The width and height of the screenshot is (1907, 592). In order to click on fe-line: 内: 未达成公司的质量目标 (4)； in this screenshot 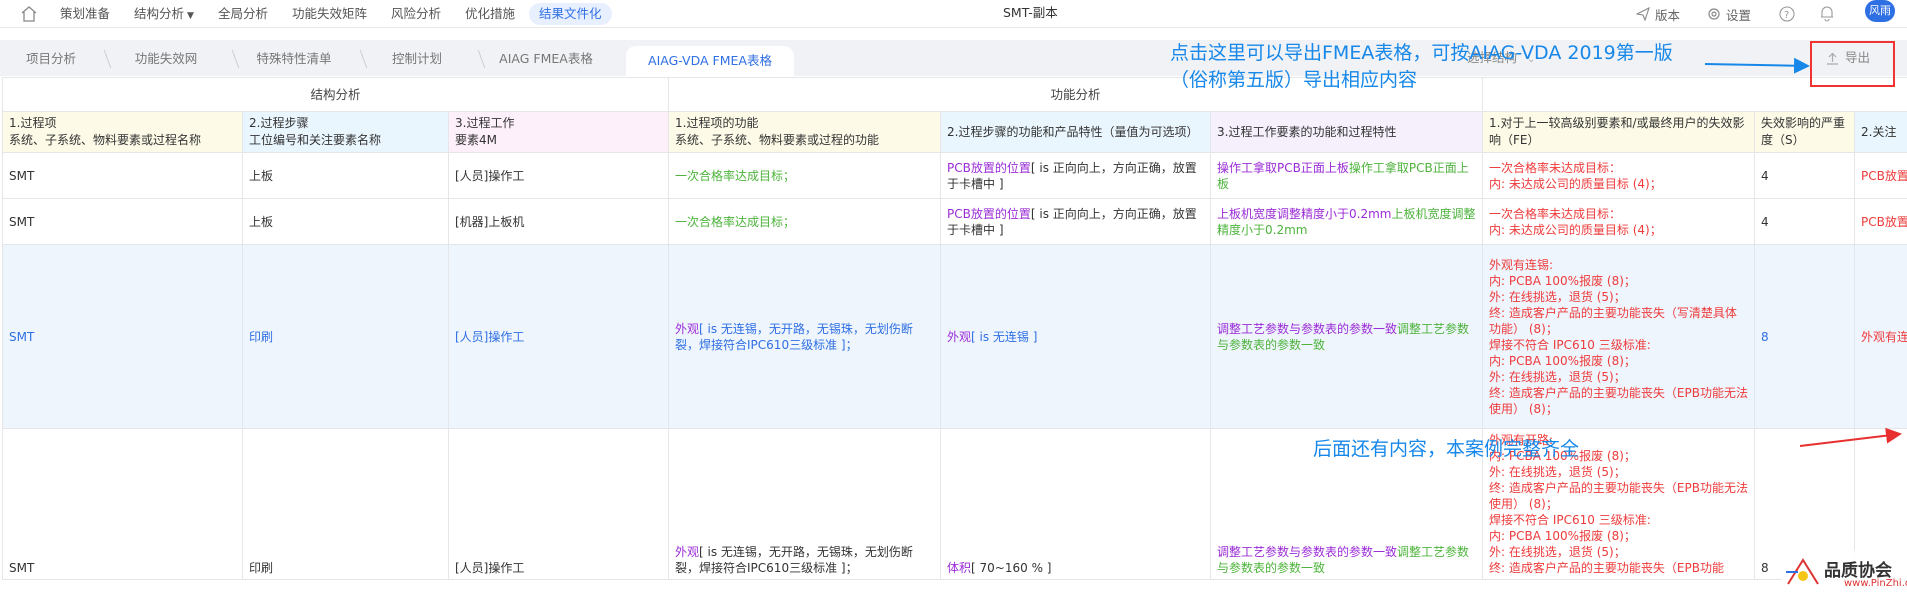, I will do `click(1575, 183)`.